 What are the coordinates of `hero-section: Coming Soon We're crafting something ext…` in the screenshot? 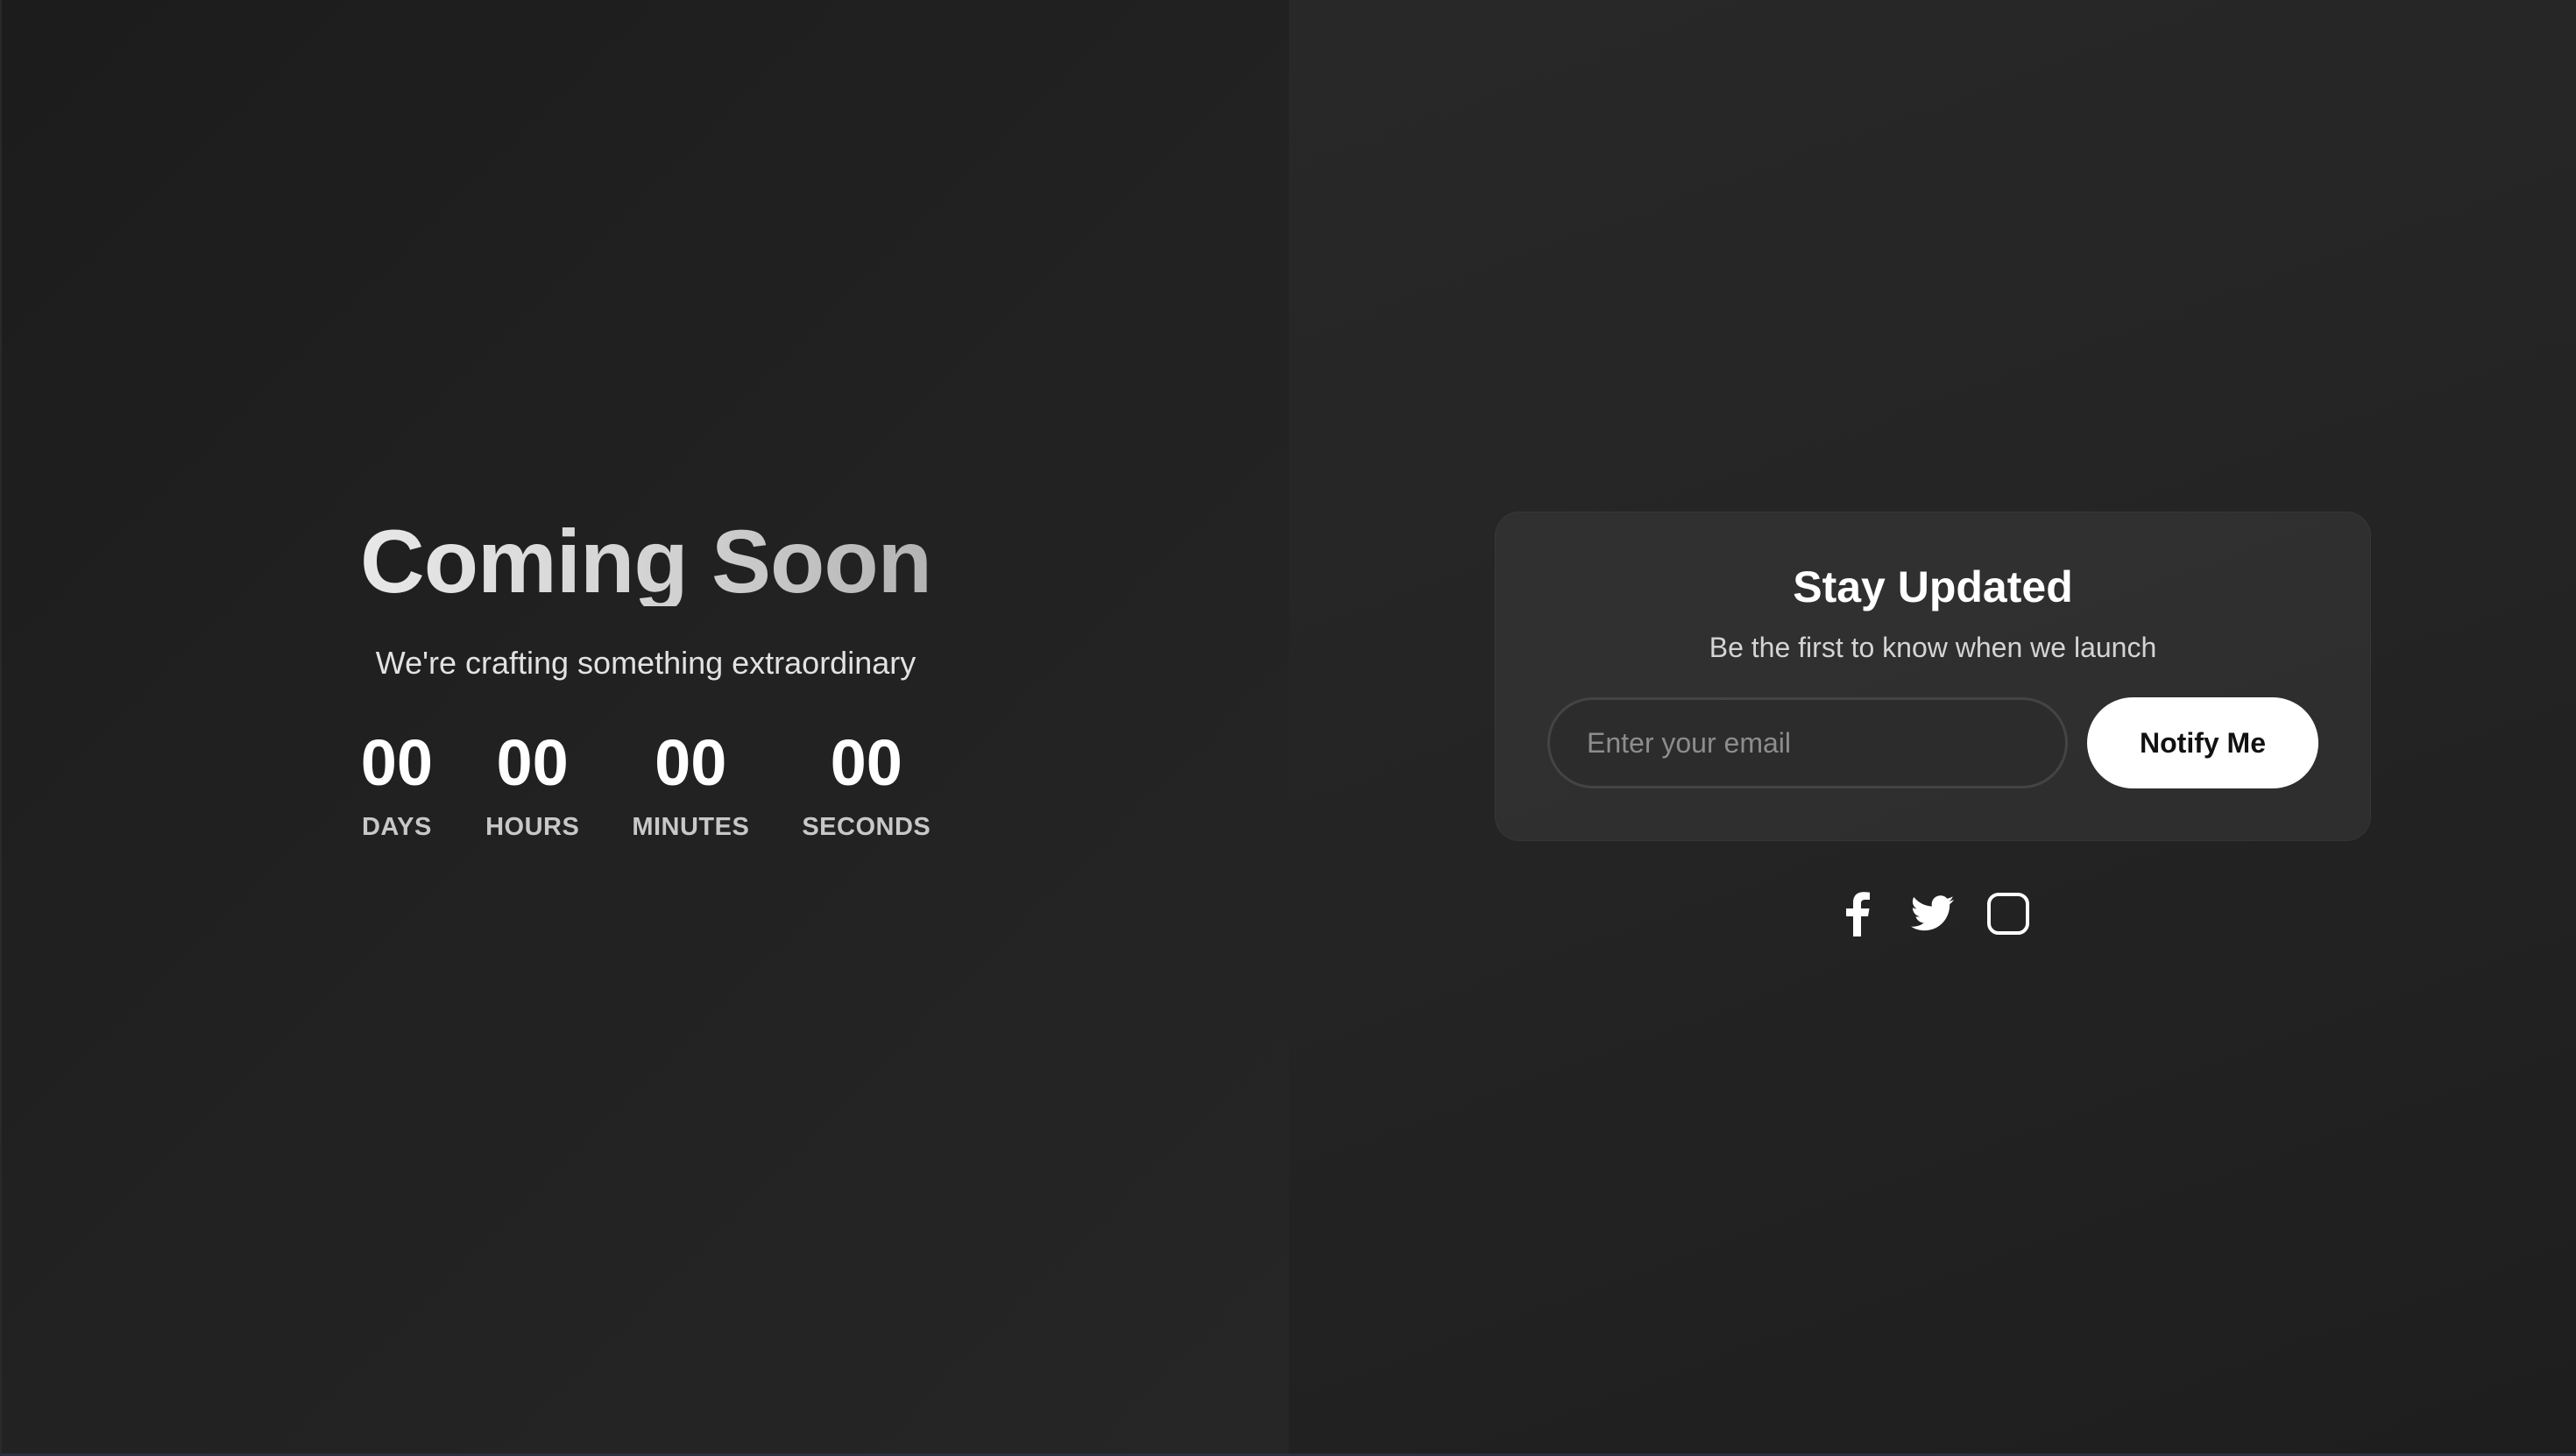 It's located at (646, 679).